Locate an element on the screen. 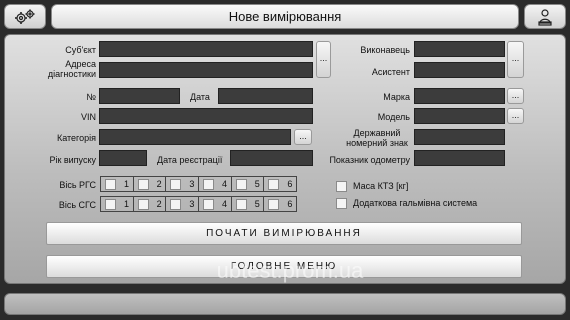  user-button is located at coordinates (545, 16).